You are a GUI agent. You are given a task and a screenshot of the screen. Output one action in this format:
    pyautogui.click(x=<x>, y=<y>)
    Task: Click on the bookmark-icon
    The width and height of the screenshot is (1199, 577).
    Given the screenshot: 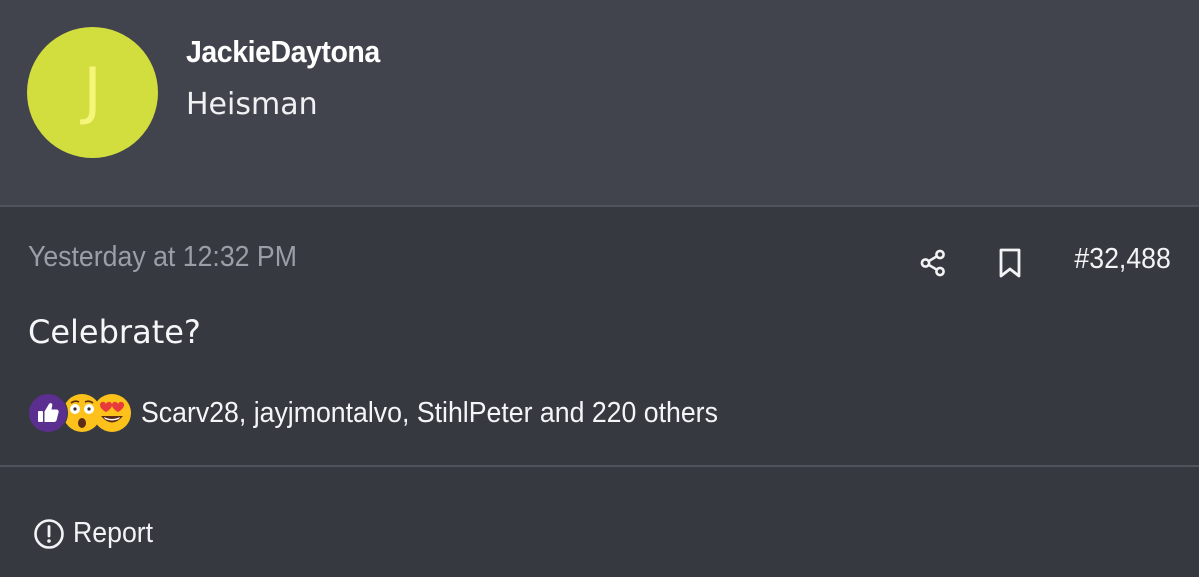 What is the action you would take?
    pyautogui.click(x=1010, y=263)
    